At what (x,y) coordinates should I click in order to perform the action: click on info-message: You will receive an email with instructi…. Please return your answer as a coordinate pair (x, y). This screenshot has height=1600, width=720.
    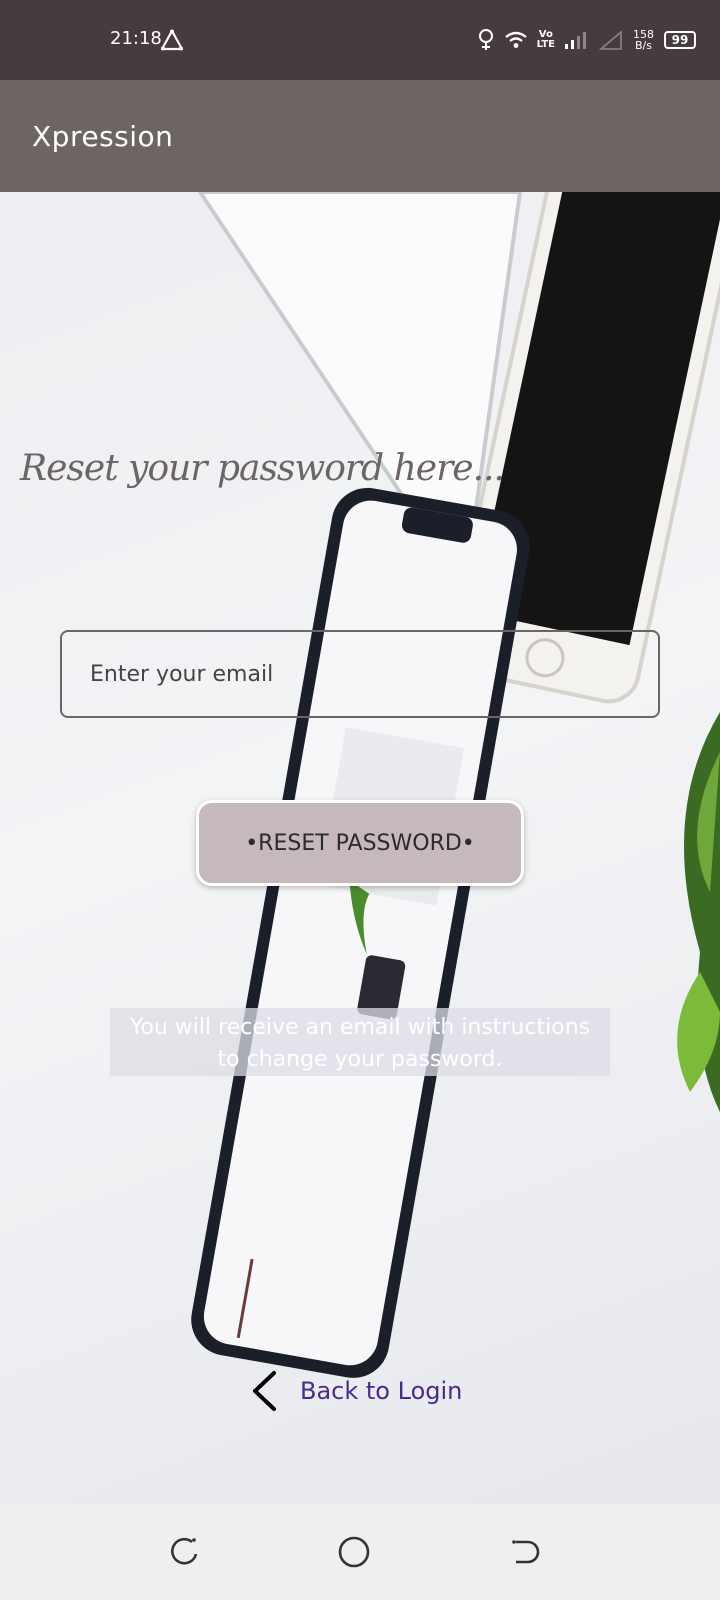
    Looking at the image, I should click on (360, 1042).